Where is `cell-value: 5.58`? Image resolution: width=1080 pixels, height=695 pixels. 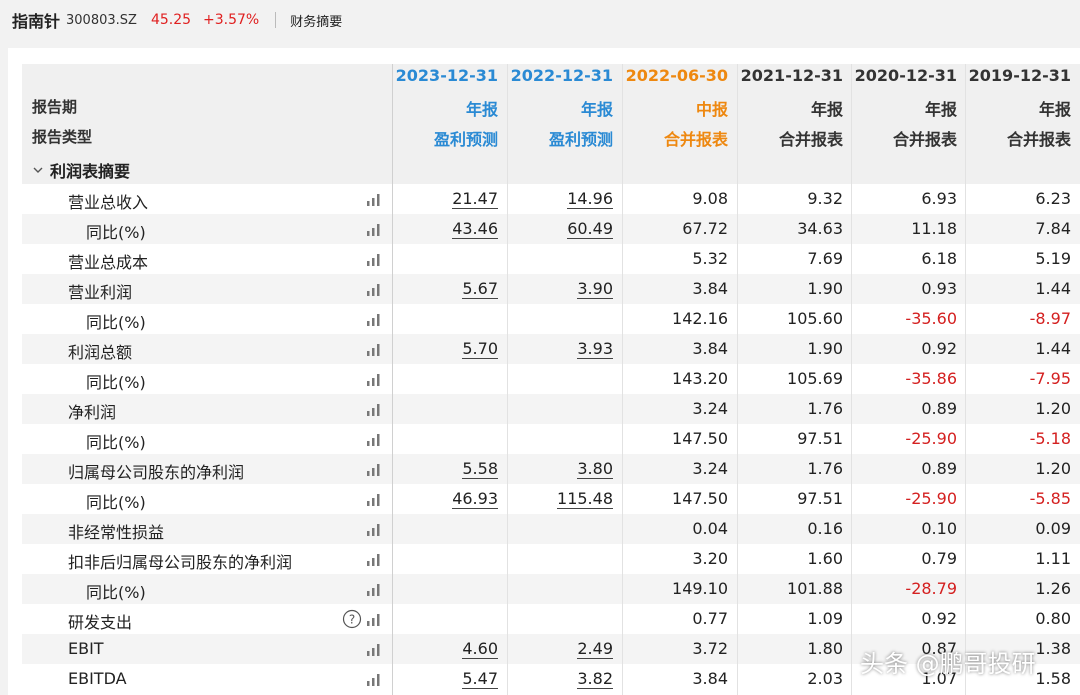 cell-value: 5.58 is located at coordinates (480, 469).